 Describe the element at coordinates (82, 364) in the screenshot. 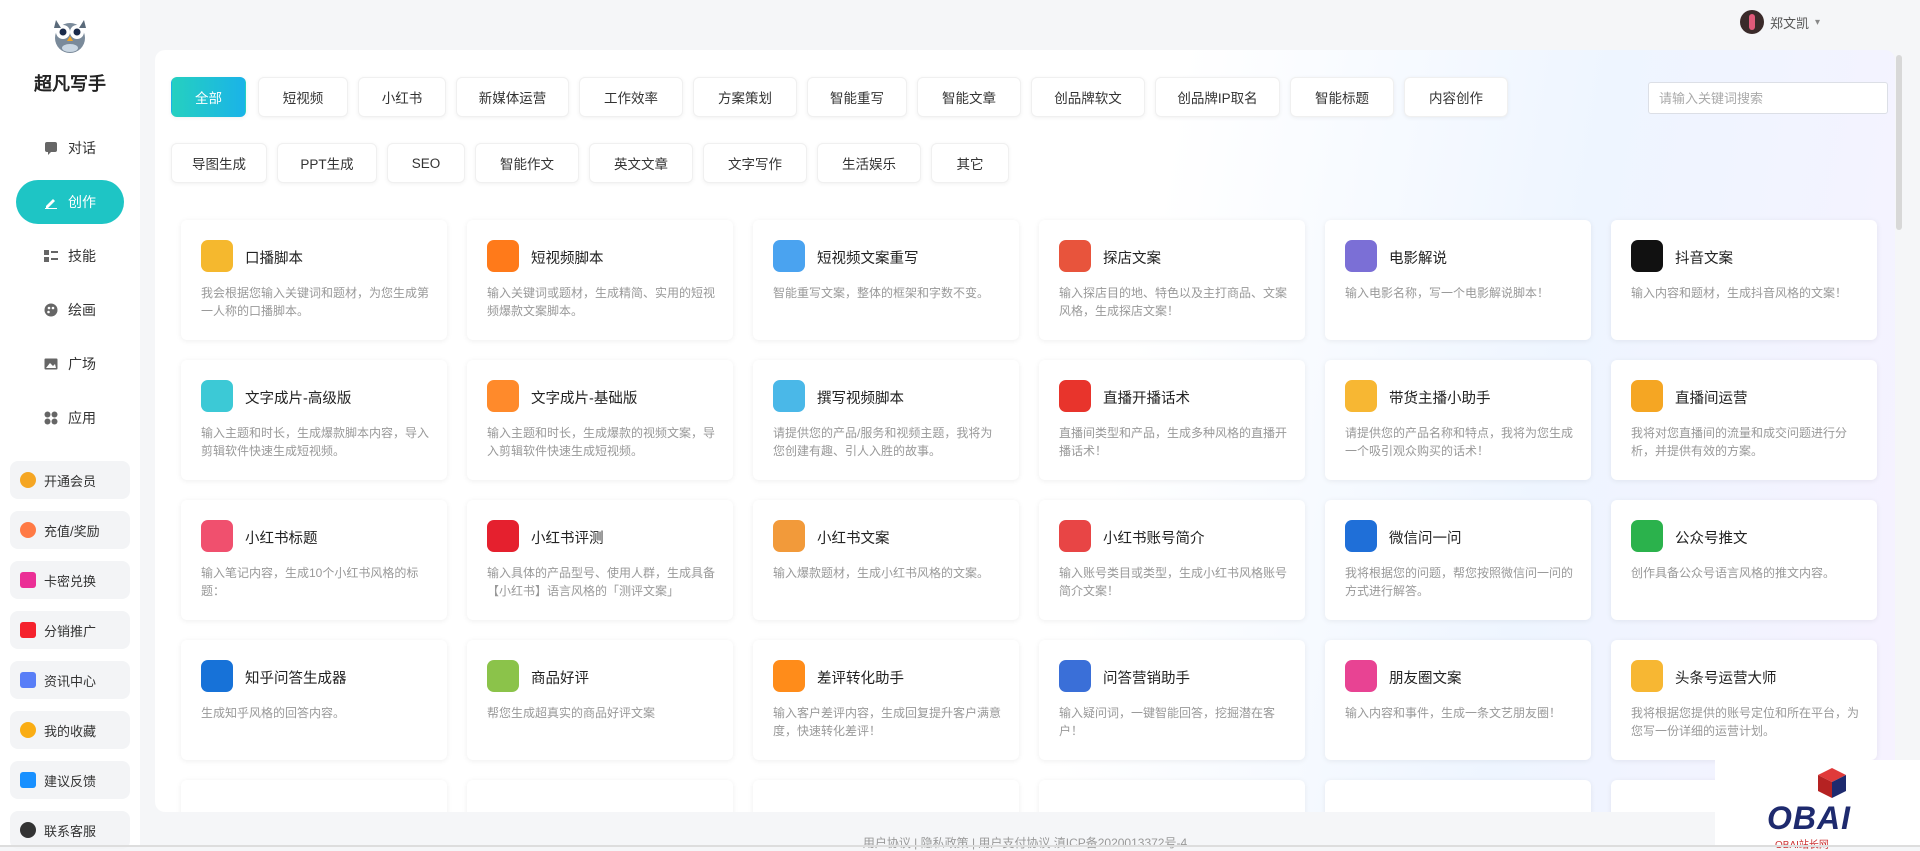

I see `nav-label: 广场` at that location.